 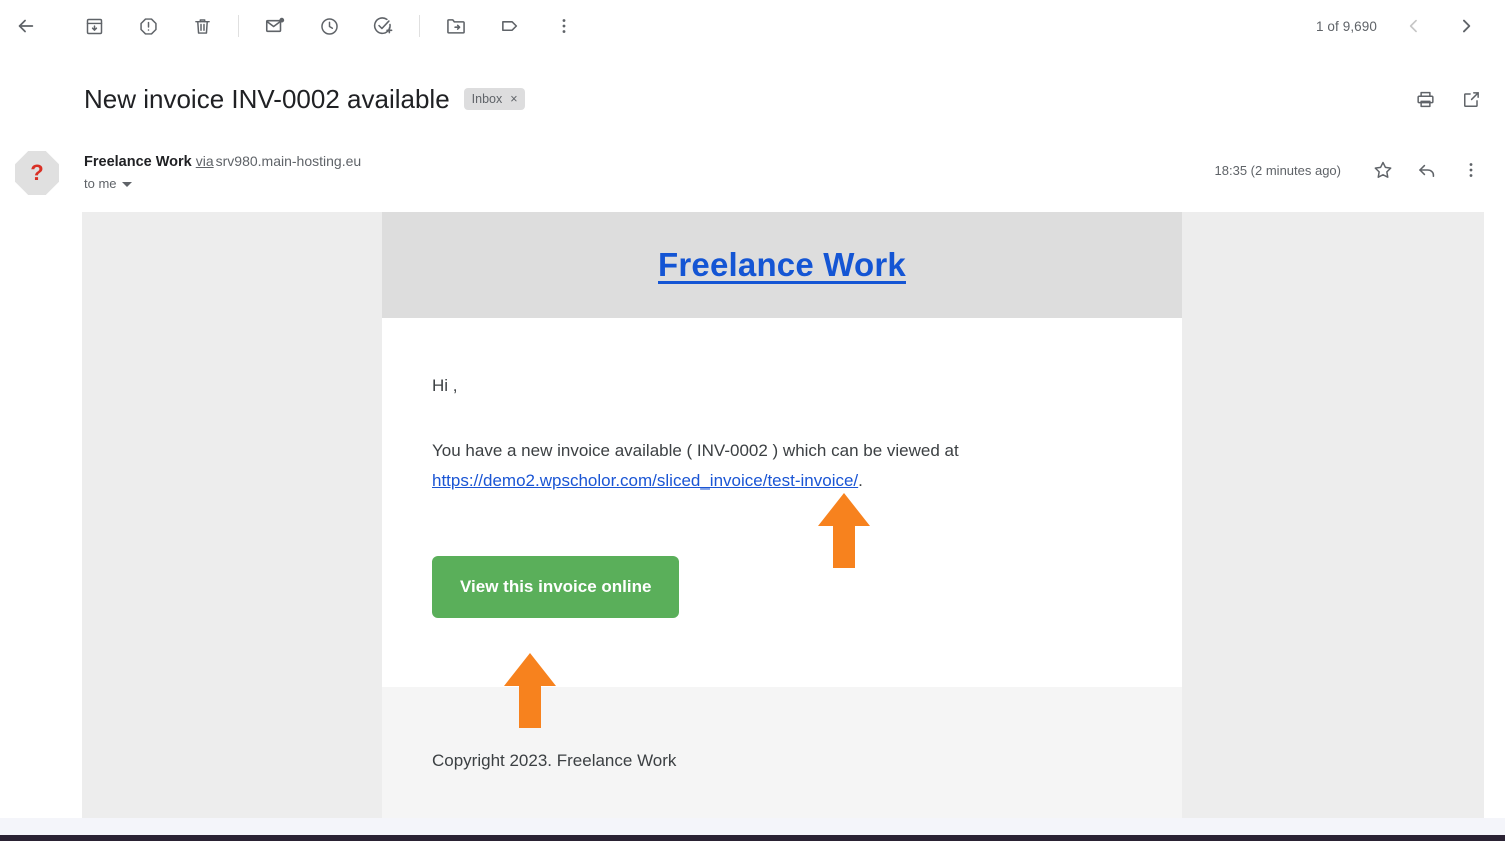 I want to click on bottom-strip, so click(x=752, y=826).